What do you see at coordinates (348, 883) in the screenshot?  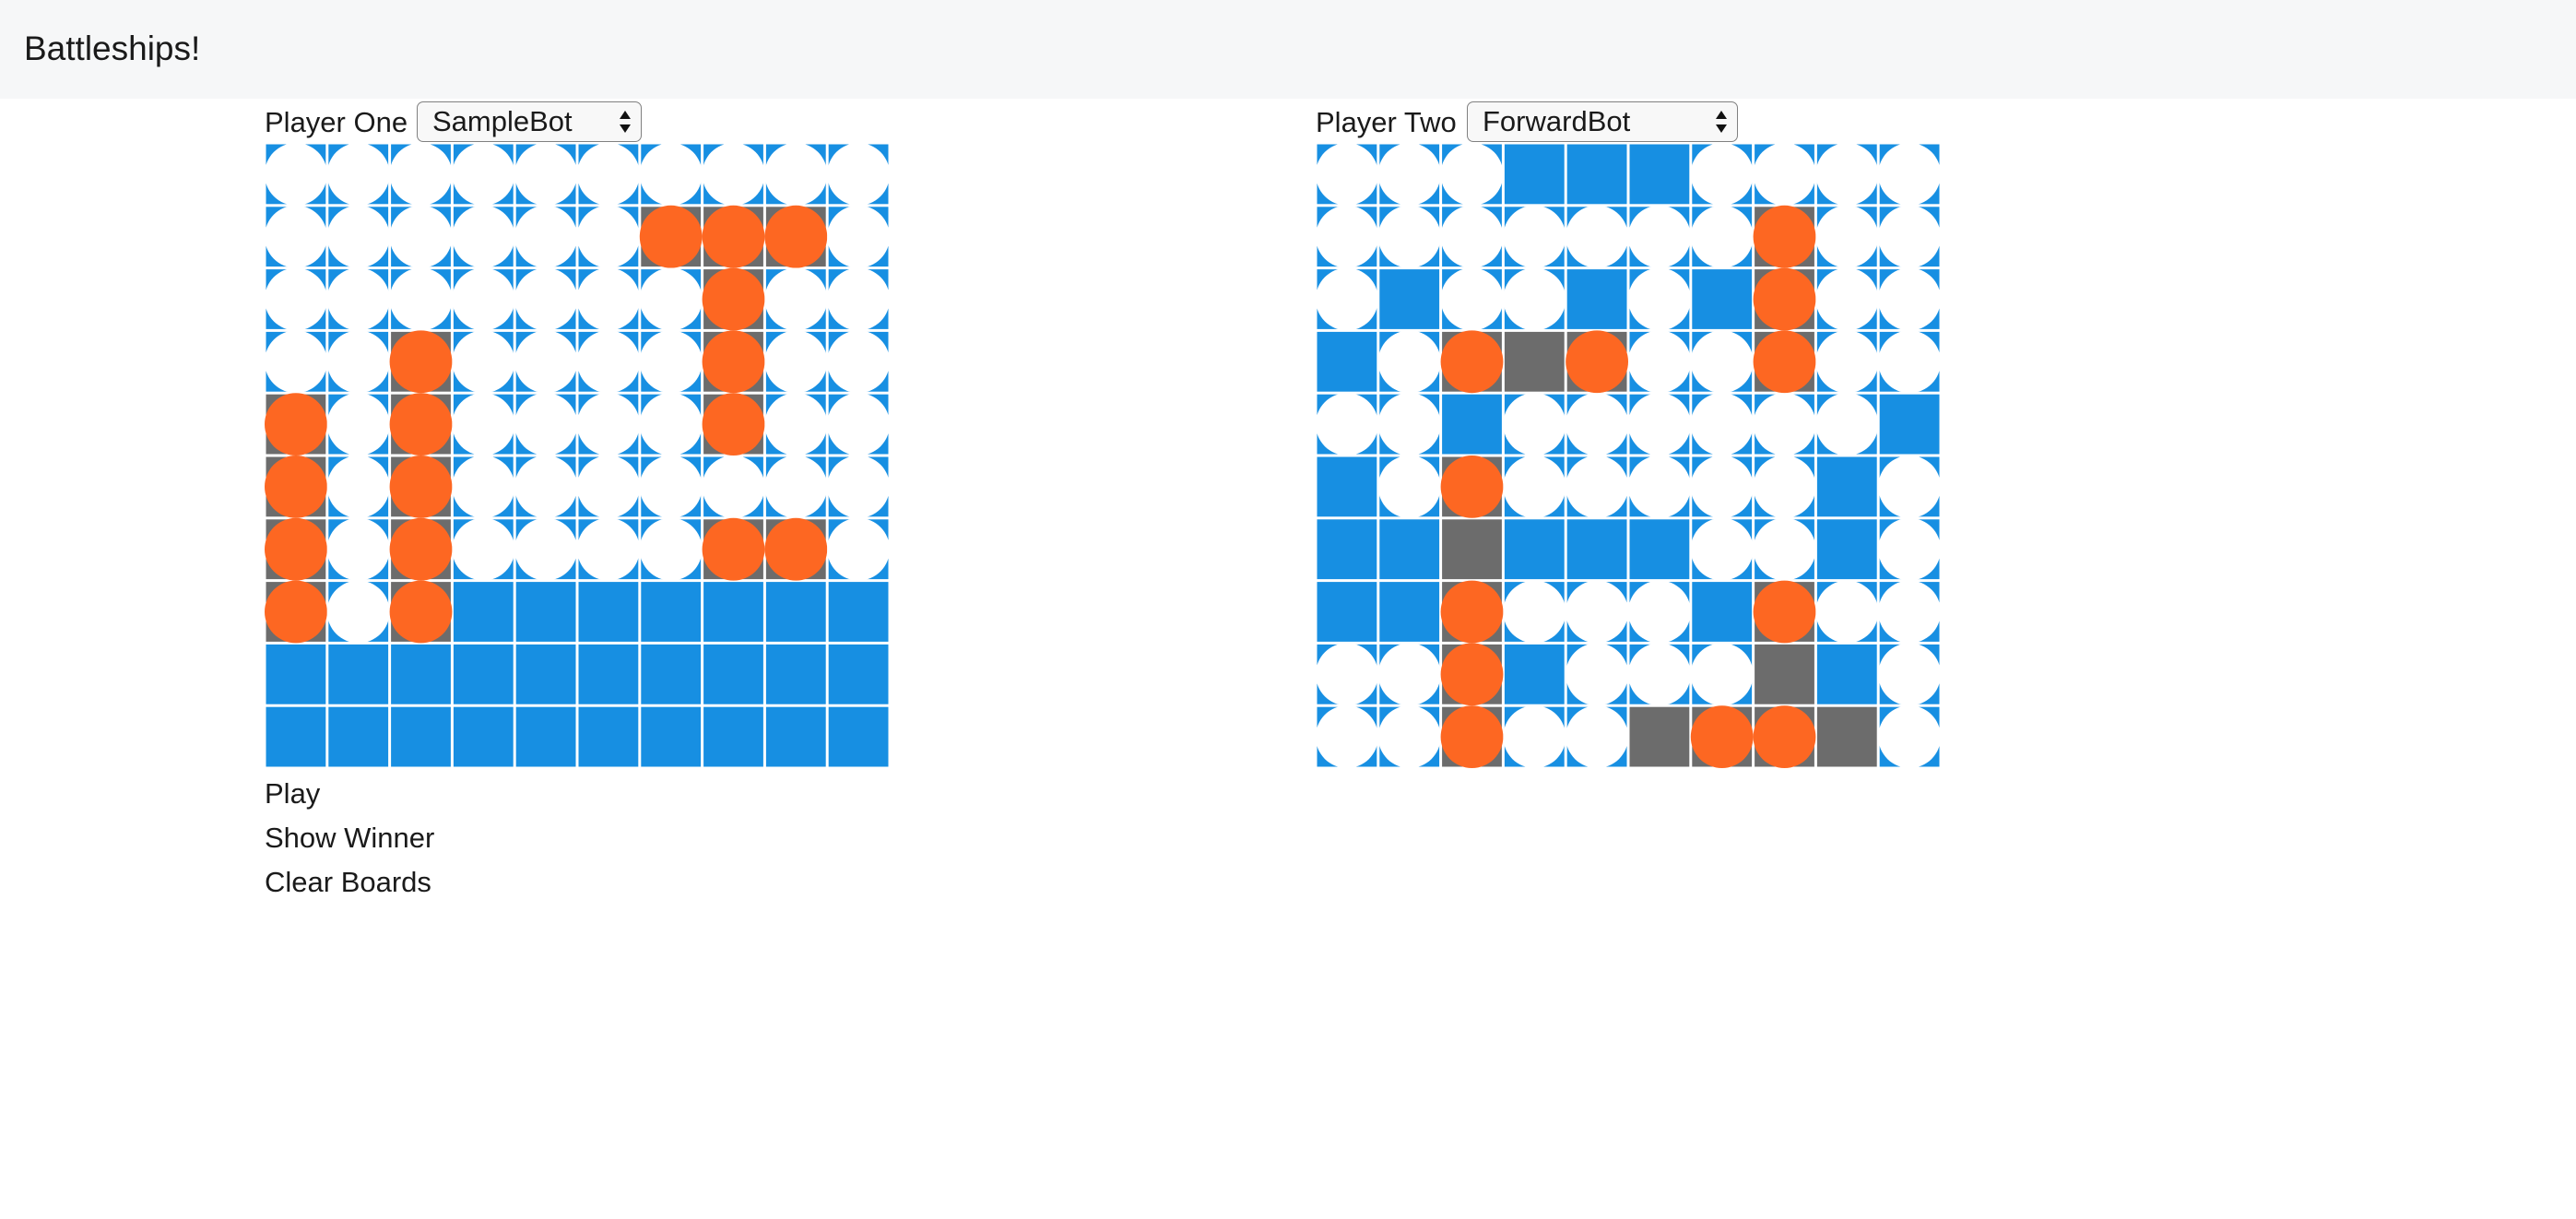 I see `clear-boards-button: Clear Boards` at bounding box center [348, 883].